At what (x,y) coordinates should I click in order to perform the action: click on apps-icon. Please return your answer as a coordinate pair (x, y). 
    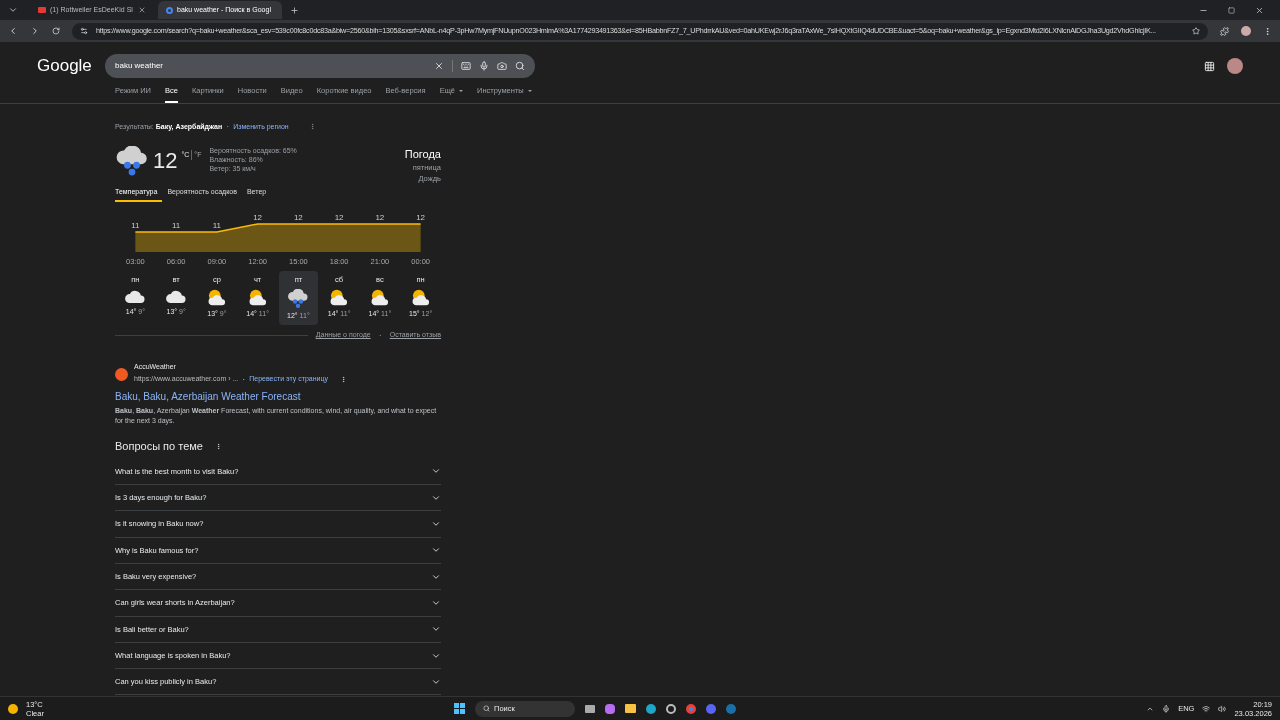
    Looking at the image, I should click on (1209, 66).